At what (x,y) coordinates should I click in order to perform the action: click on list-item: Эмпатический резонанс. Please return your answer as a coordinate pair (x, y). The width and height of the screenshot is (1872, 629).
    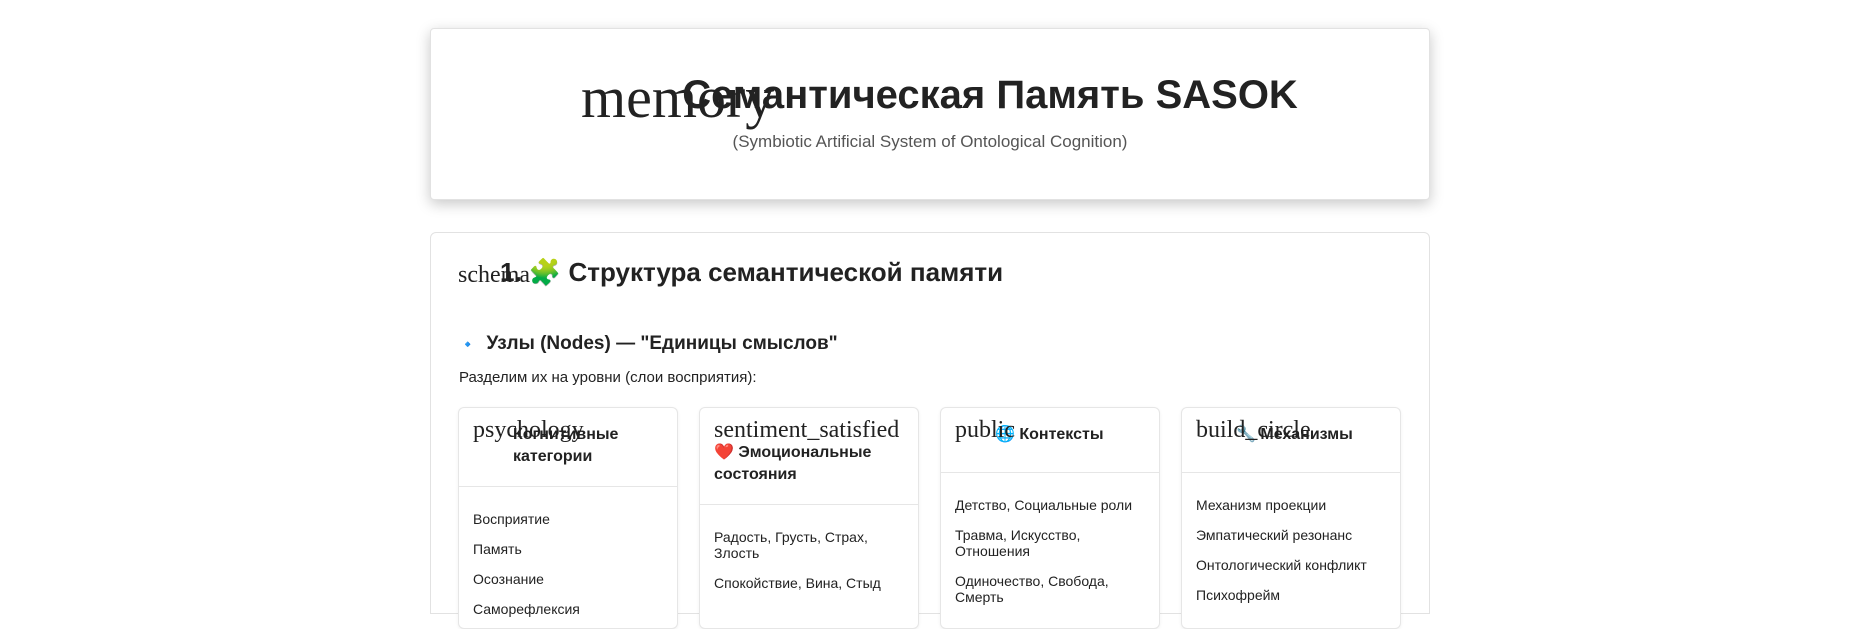
    Looking at the image, I should click on (1274, 535).